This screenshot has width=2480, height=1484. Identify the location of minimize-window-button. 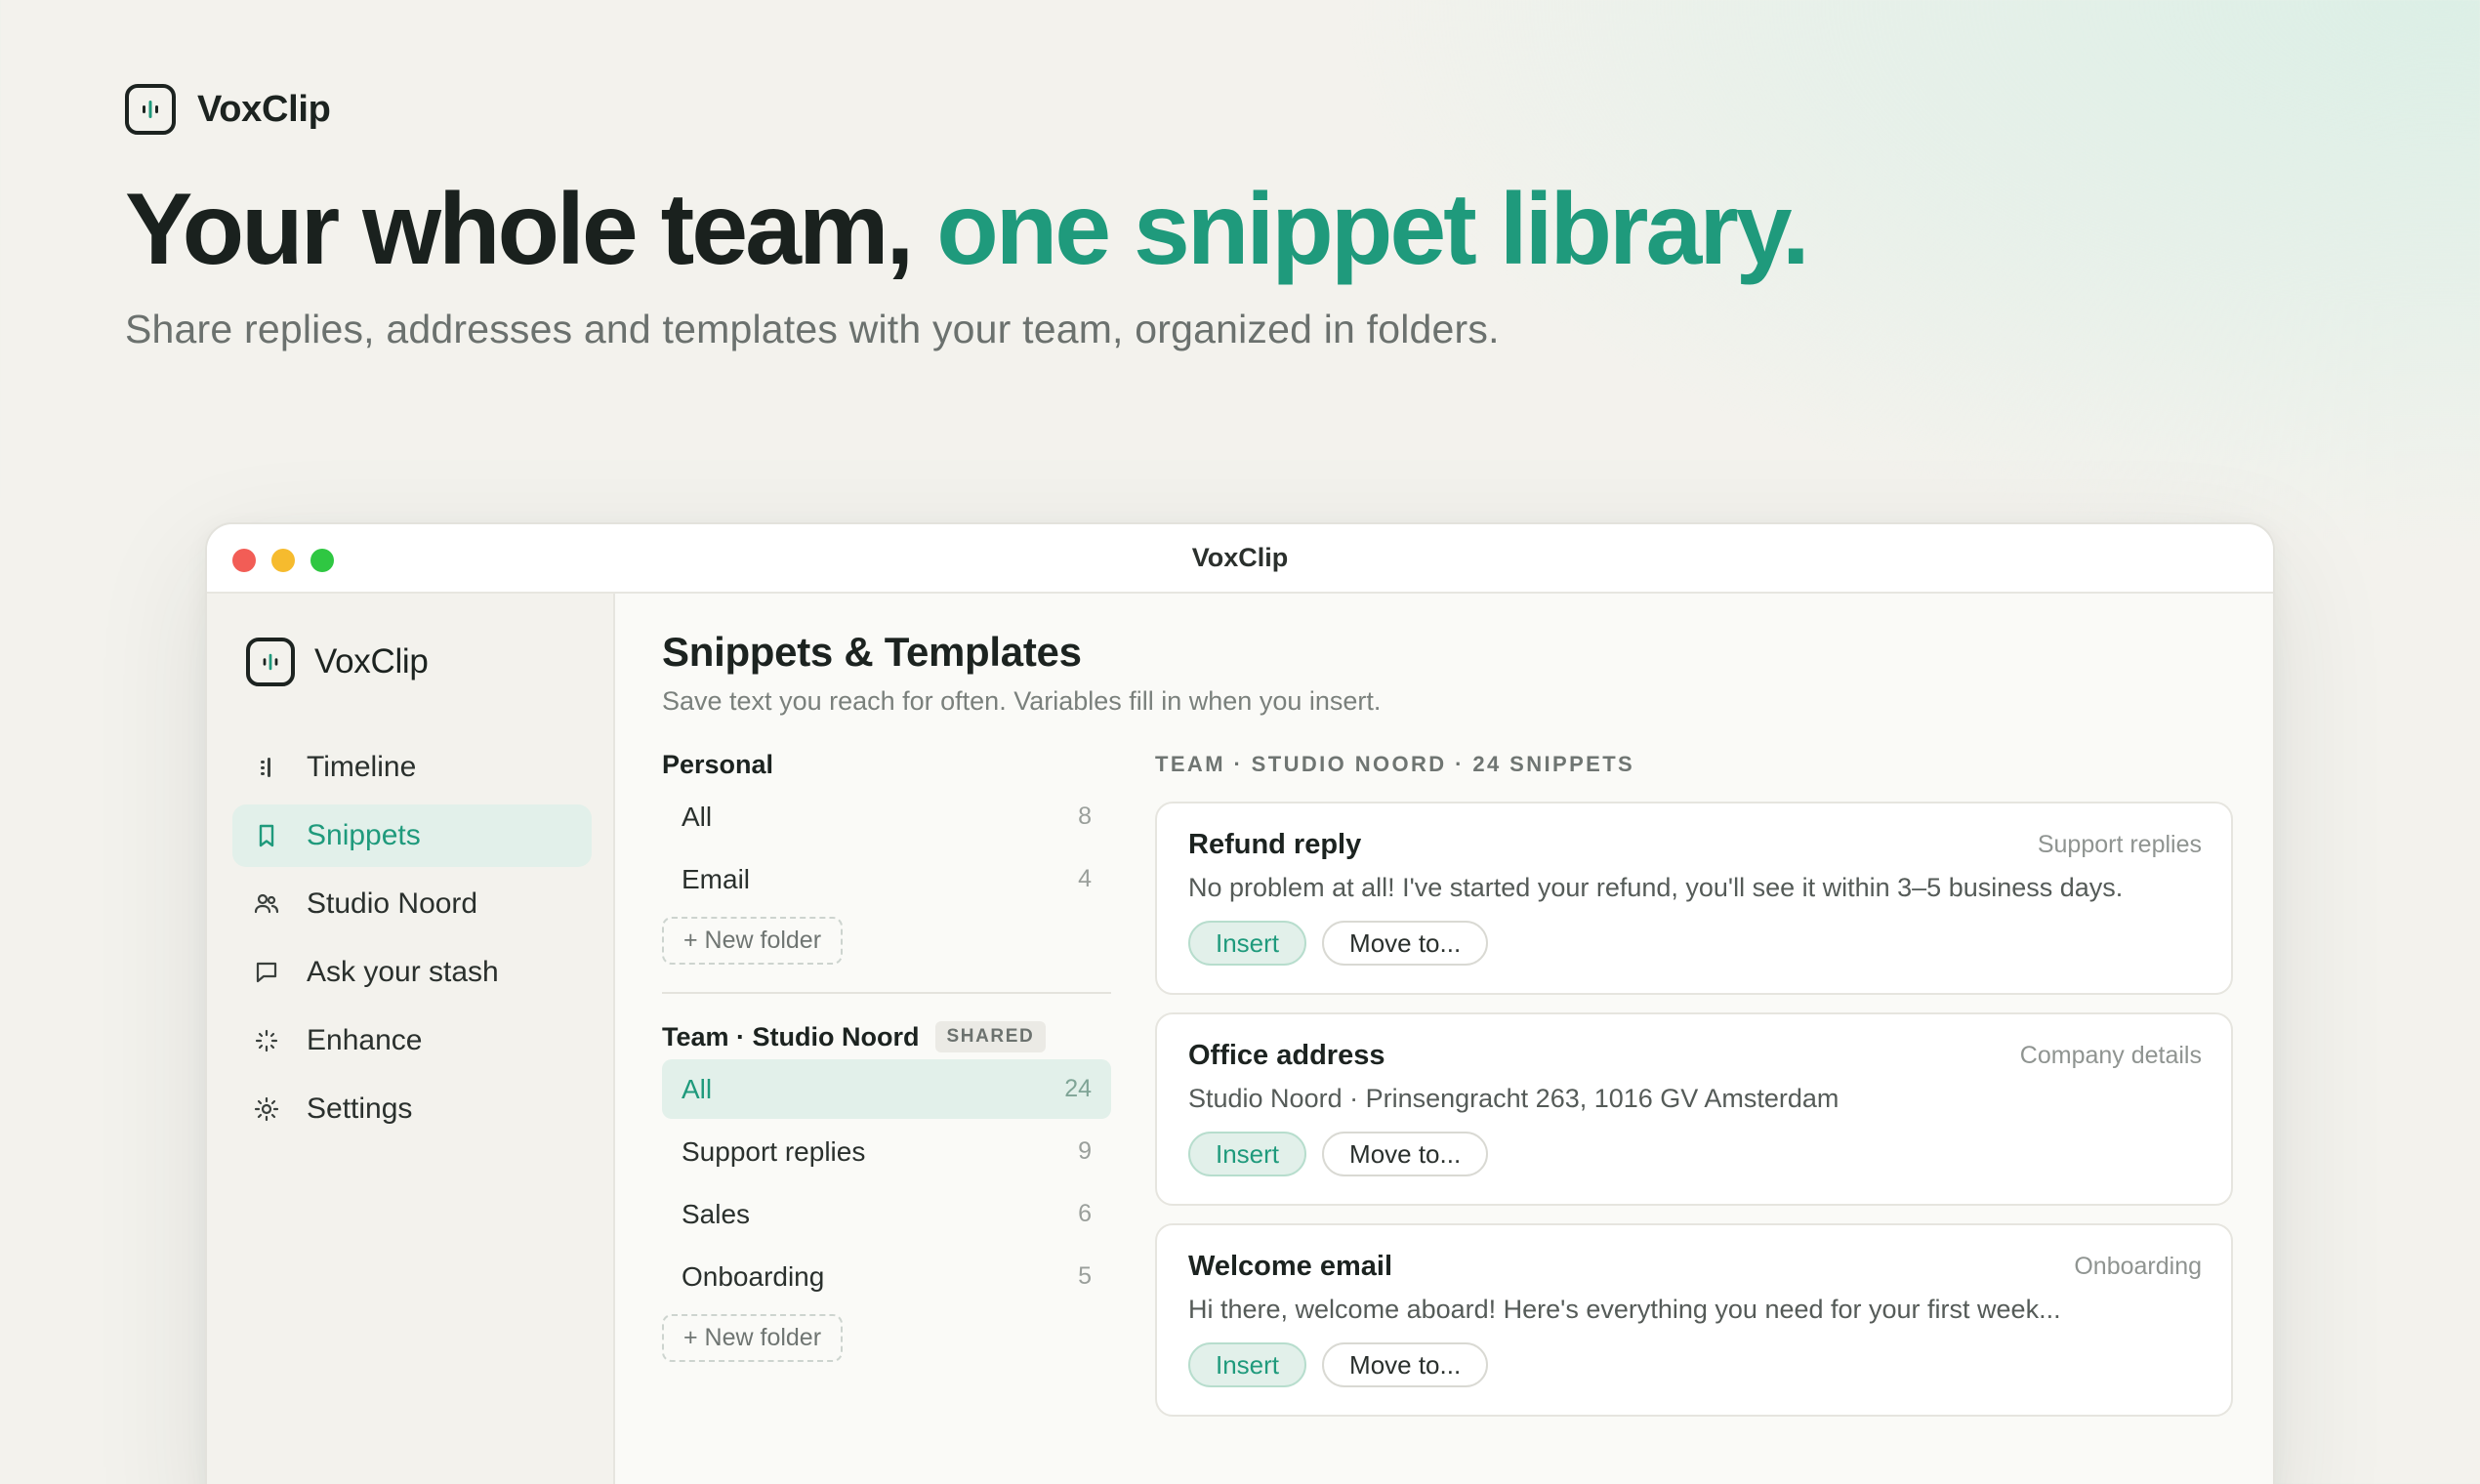
(283, 561).